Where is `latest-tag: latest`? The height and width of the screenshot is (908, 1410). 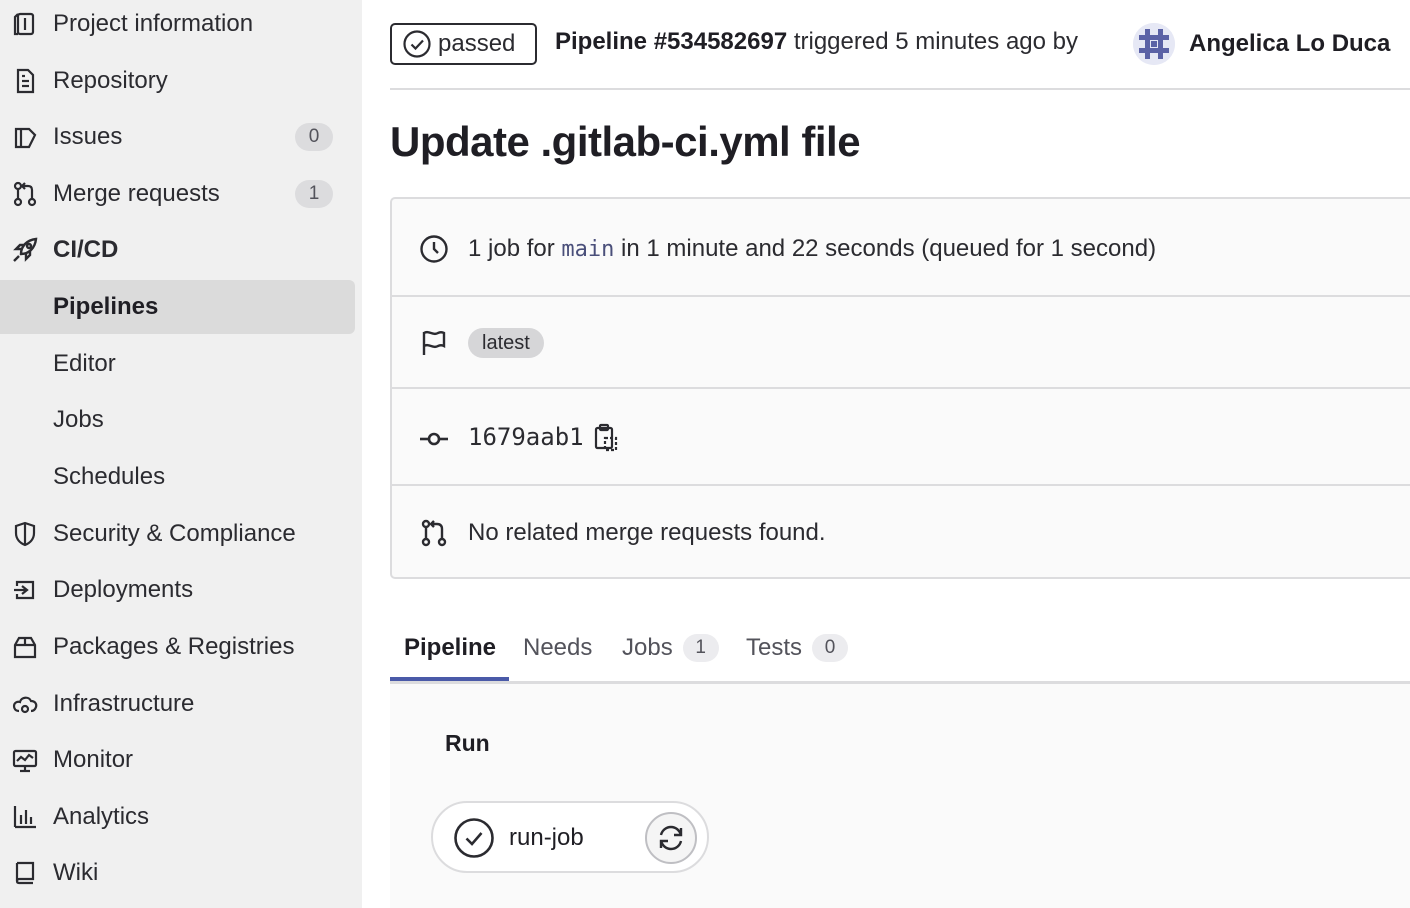
latest-tag: latest is located at coordinates (506, 343).